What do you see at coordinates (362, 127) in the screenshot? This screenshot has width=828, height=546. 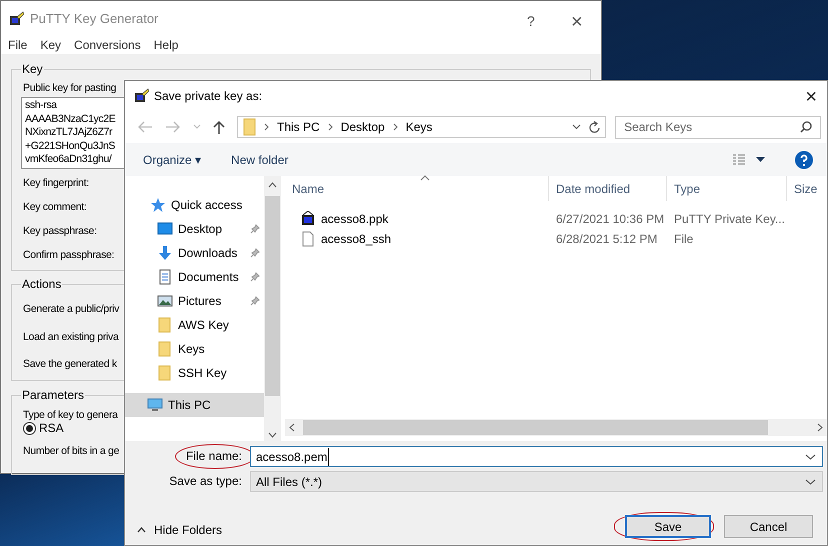 I see `breadcrumb-item: Desktop` at bounding box center [362, 127].